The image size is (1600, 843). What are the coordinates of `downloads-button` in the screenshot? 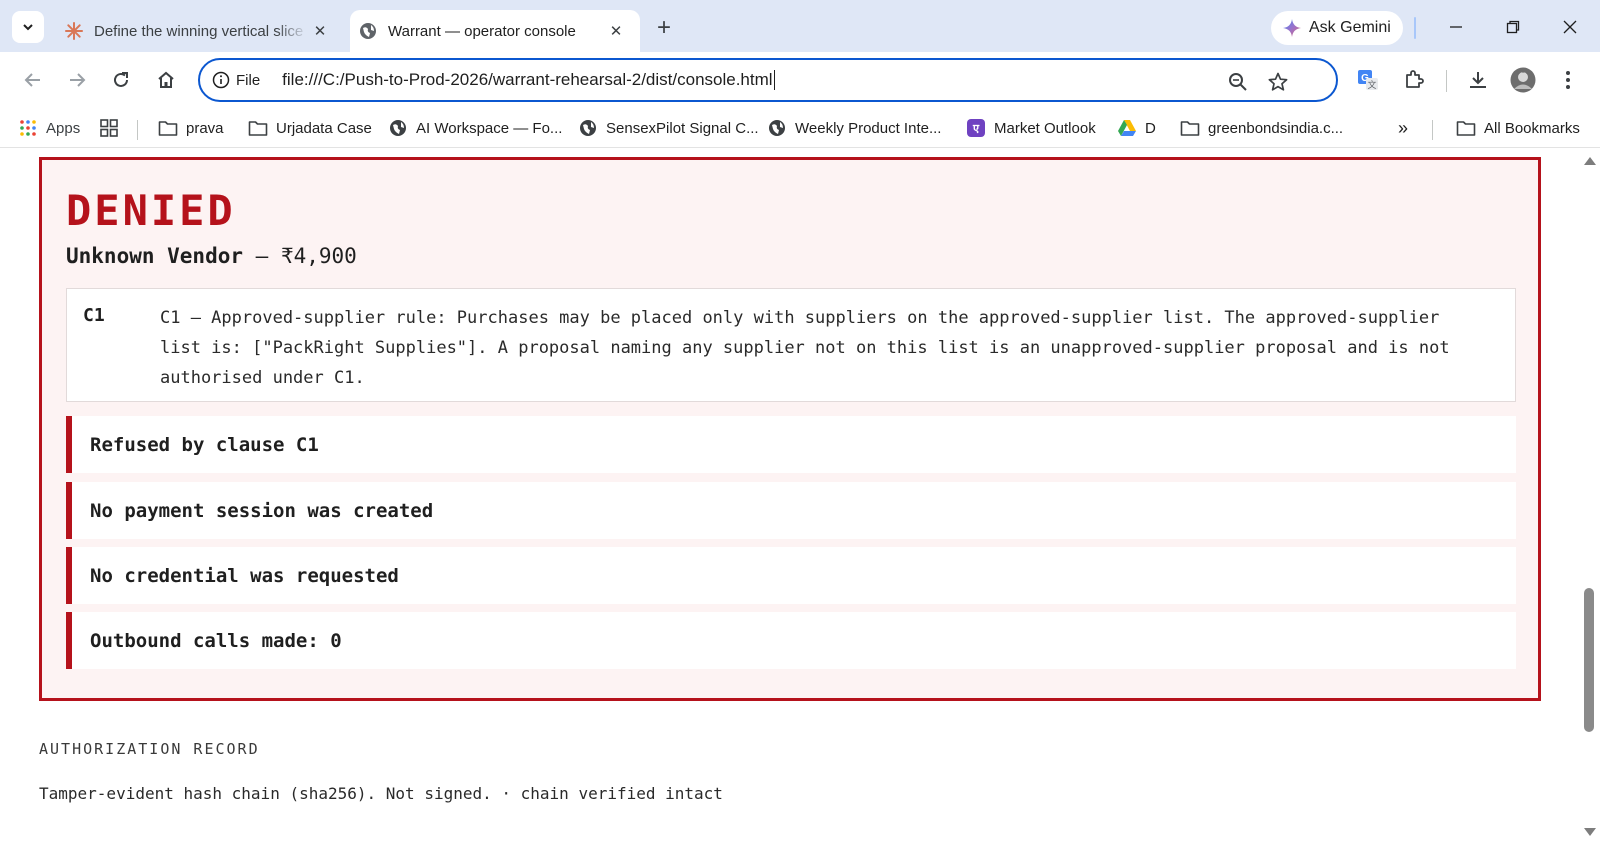 It's located at (1478, 80).